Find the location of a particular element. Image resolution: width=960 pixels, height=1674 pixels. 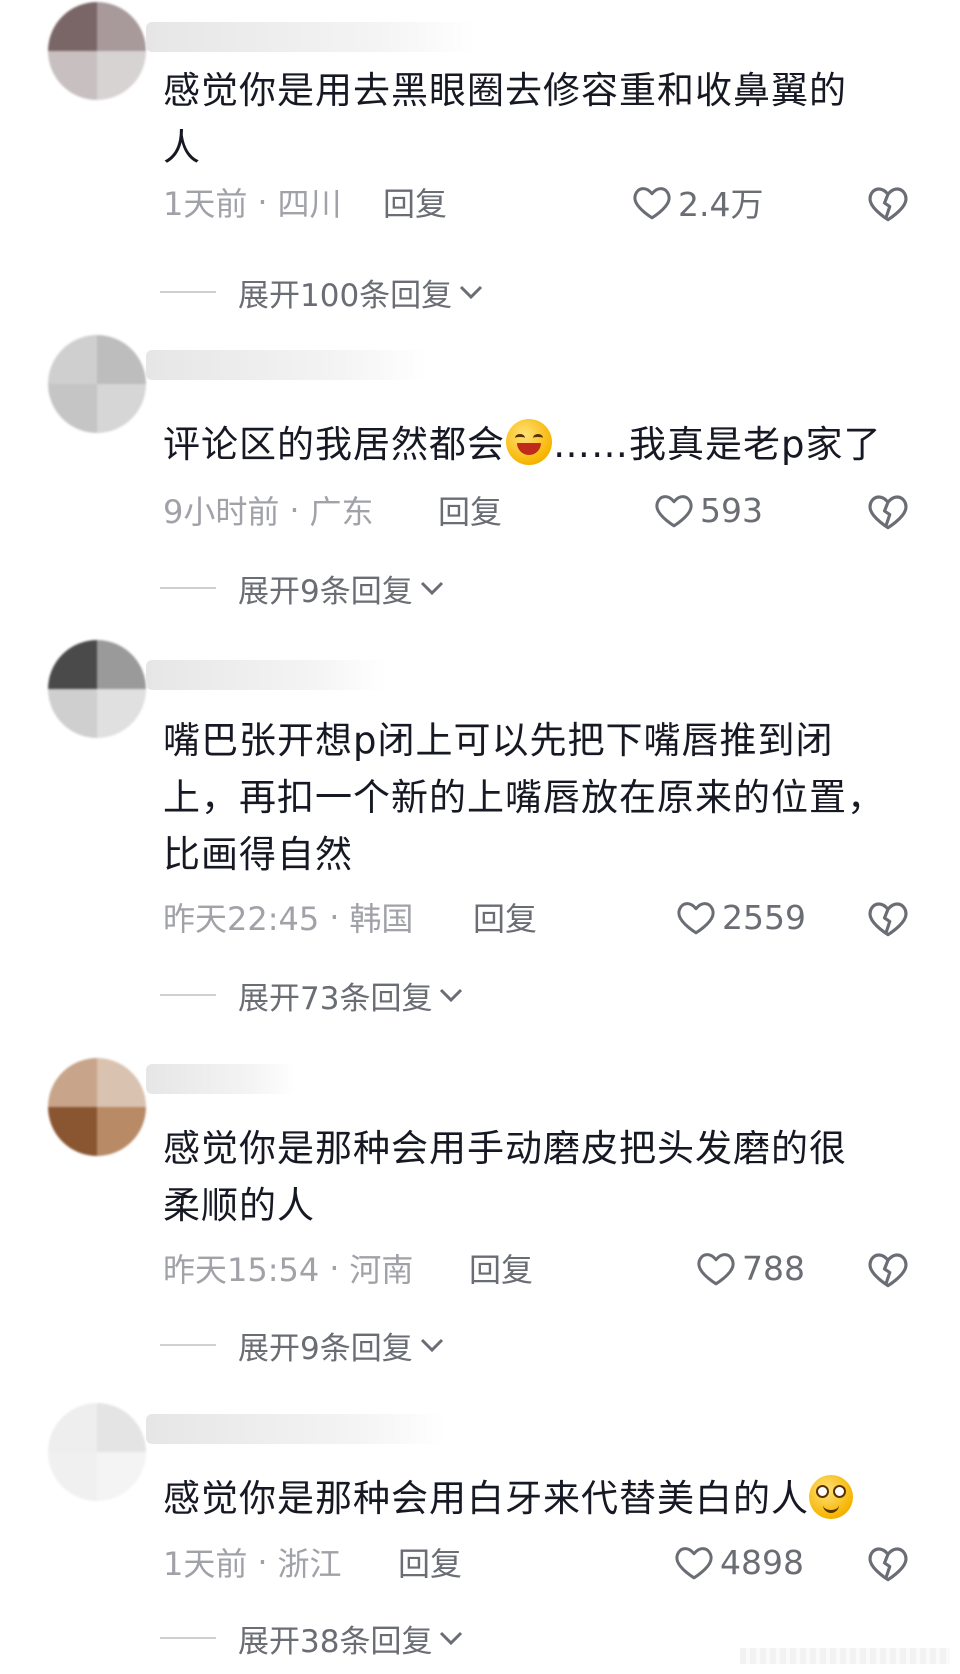

like-button: 788 is located at coordinates (750, 1268).